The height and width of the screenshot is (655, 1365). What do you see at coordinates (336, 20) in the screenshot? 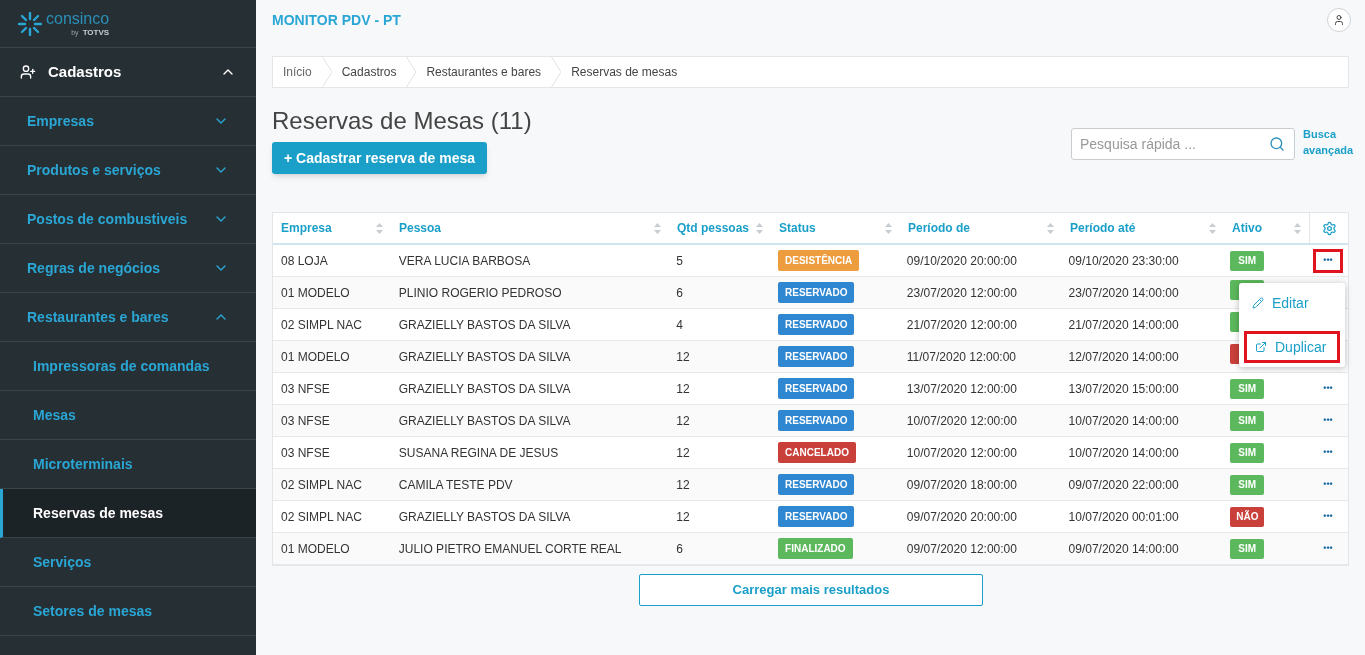
I see `app-title: MONITOR PDV - PT` at bounding box center [336, 20].